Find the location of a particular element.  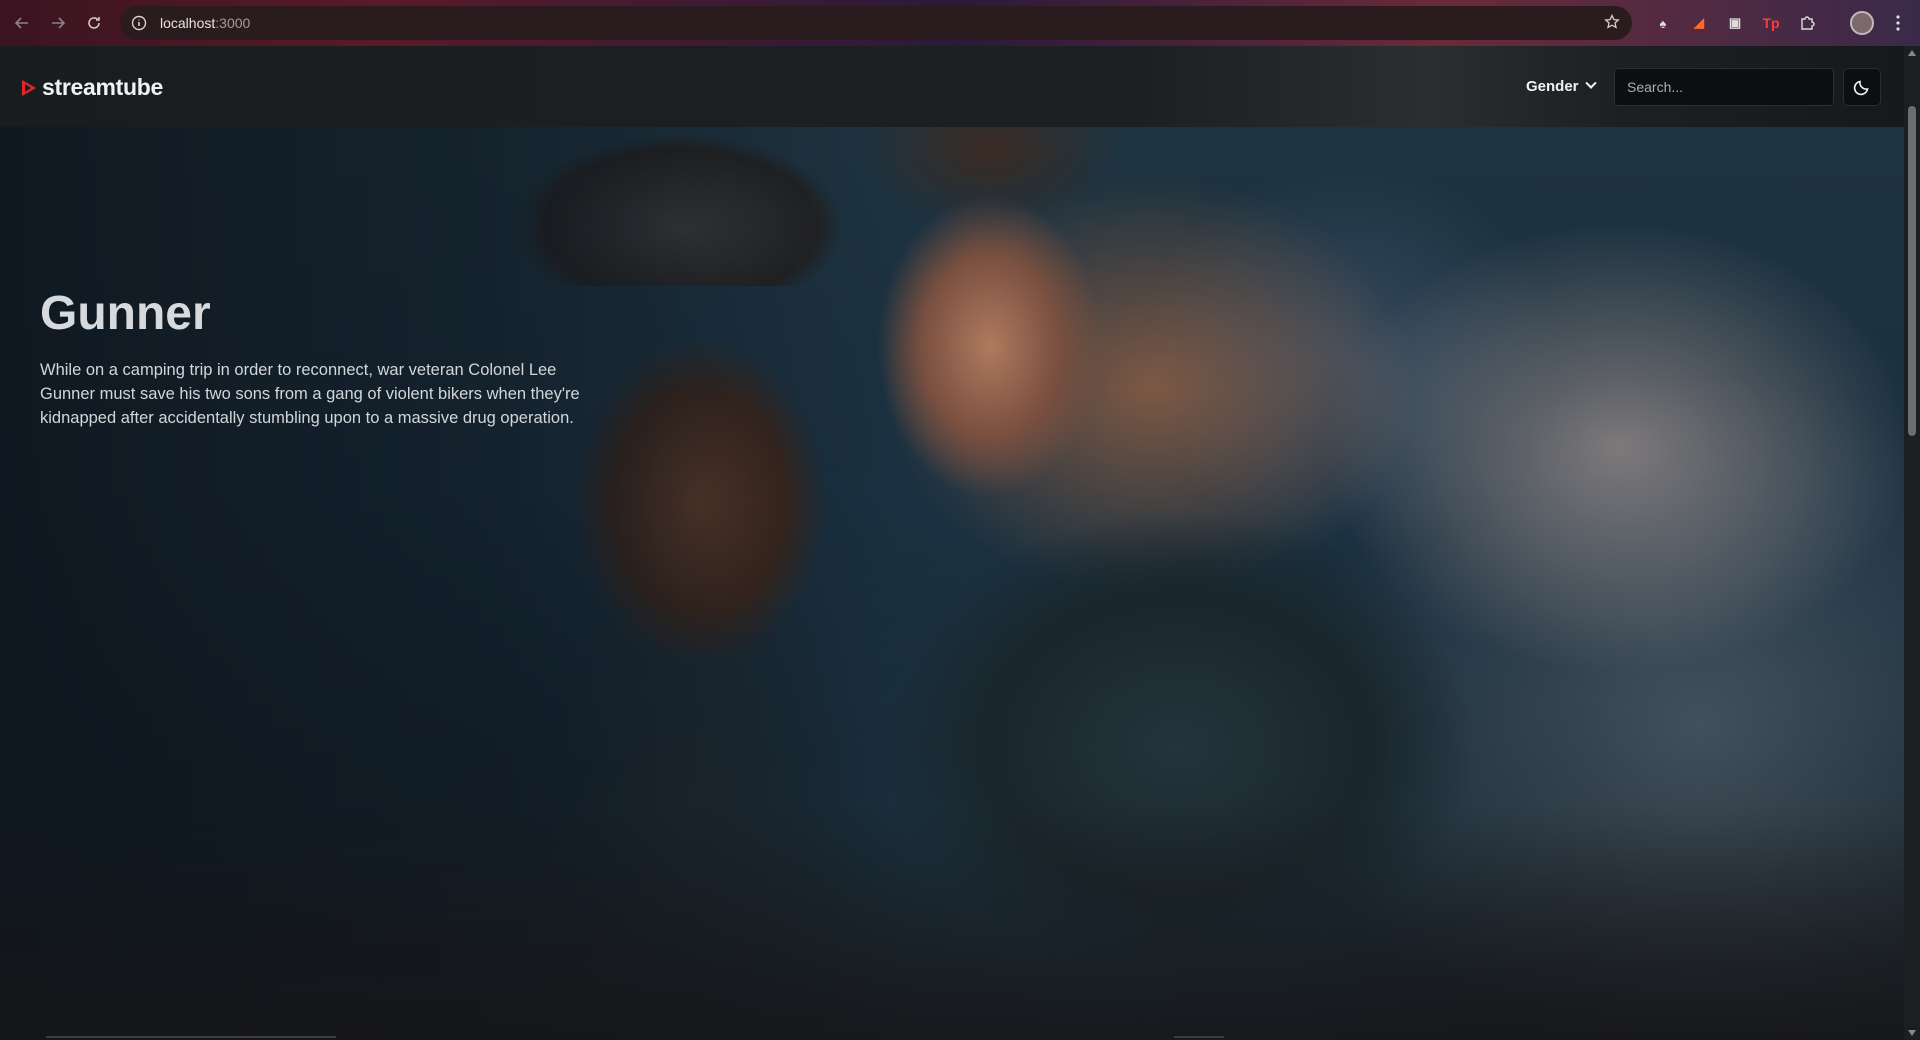

chevron-down-icon is located at coordinates (1590, 83).